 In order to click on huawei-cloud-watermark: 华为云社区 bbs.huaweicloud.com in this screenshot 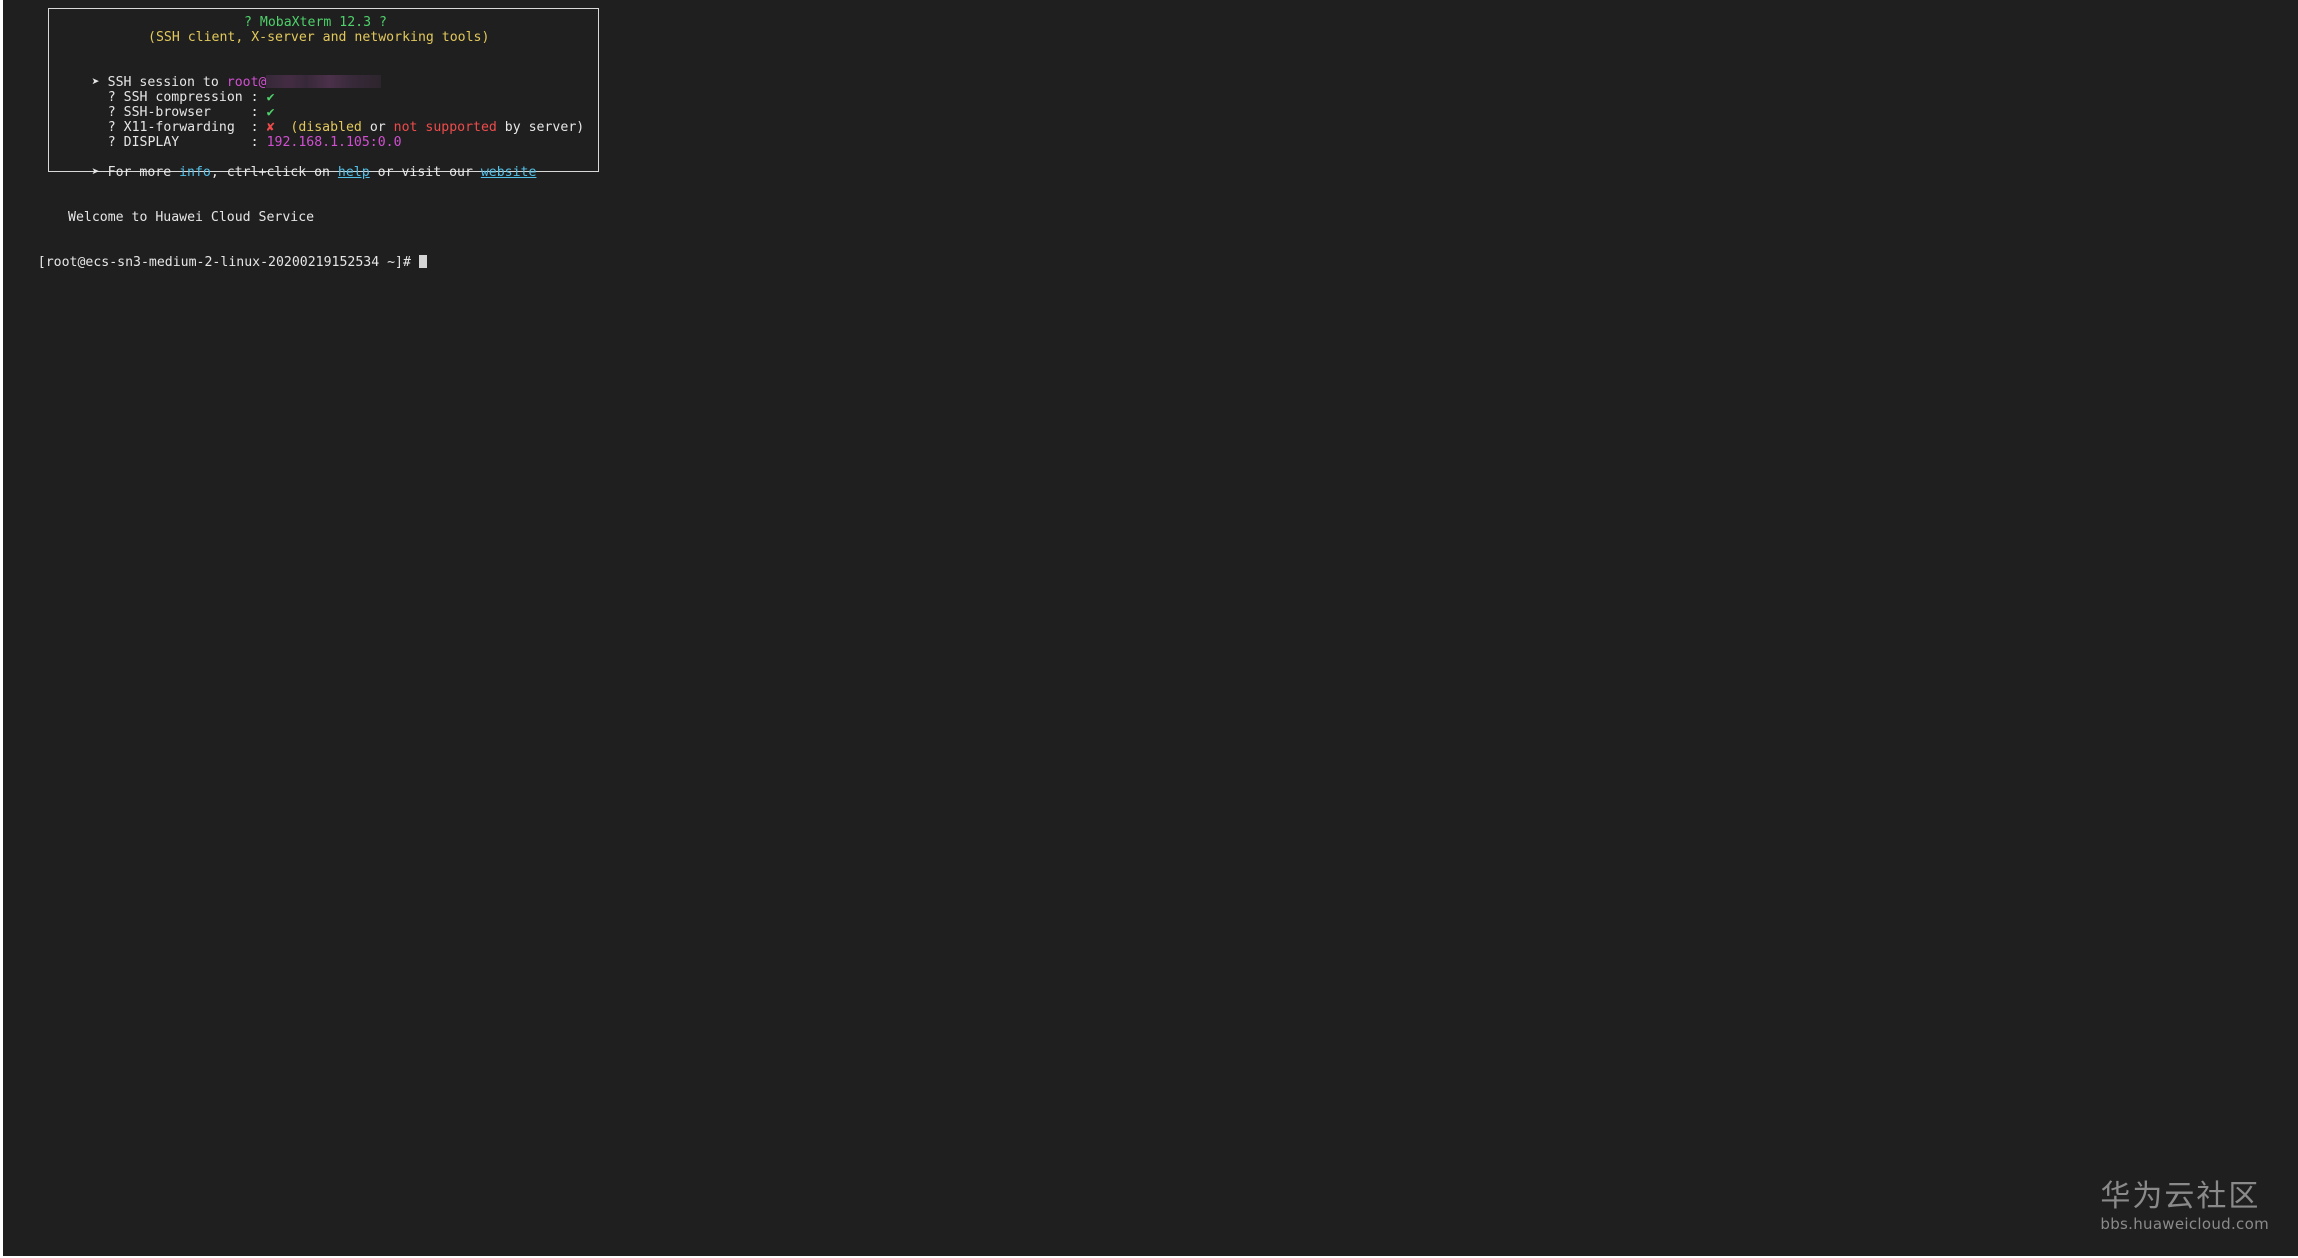, I will do `click(2184, 1206)`.